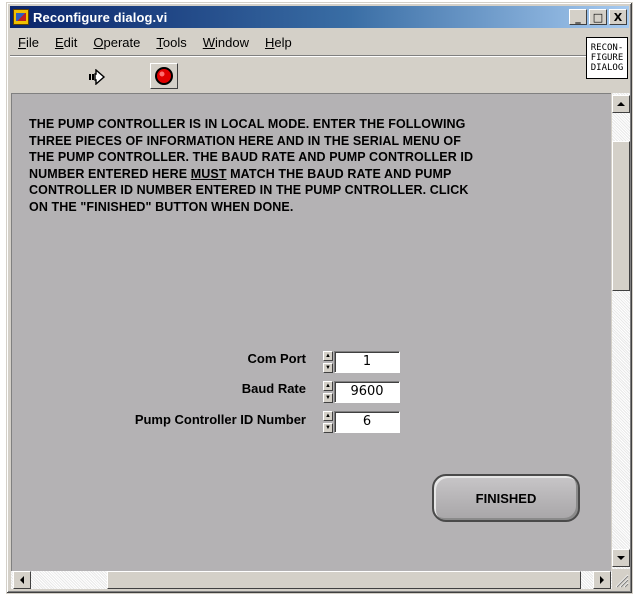 The image size is (636, 597). What do you see at coordinates (621, 104) in the screenshot?
I see `scroll-up-arrow-icon` at bounding box center [621, 104].